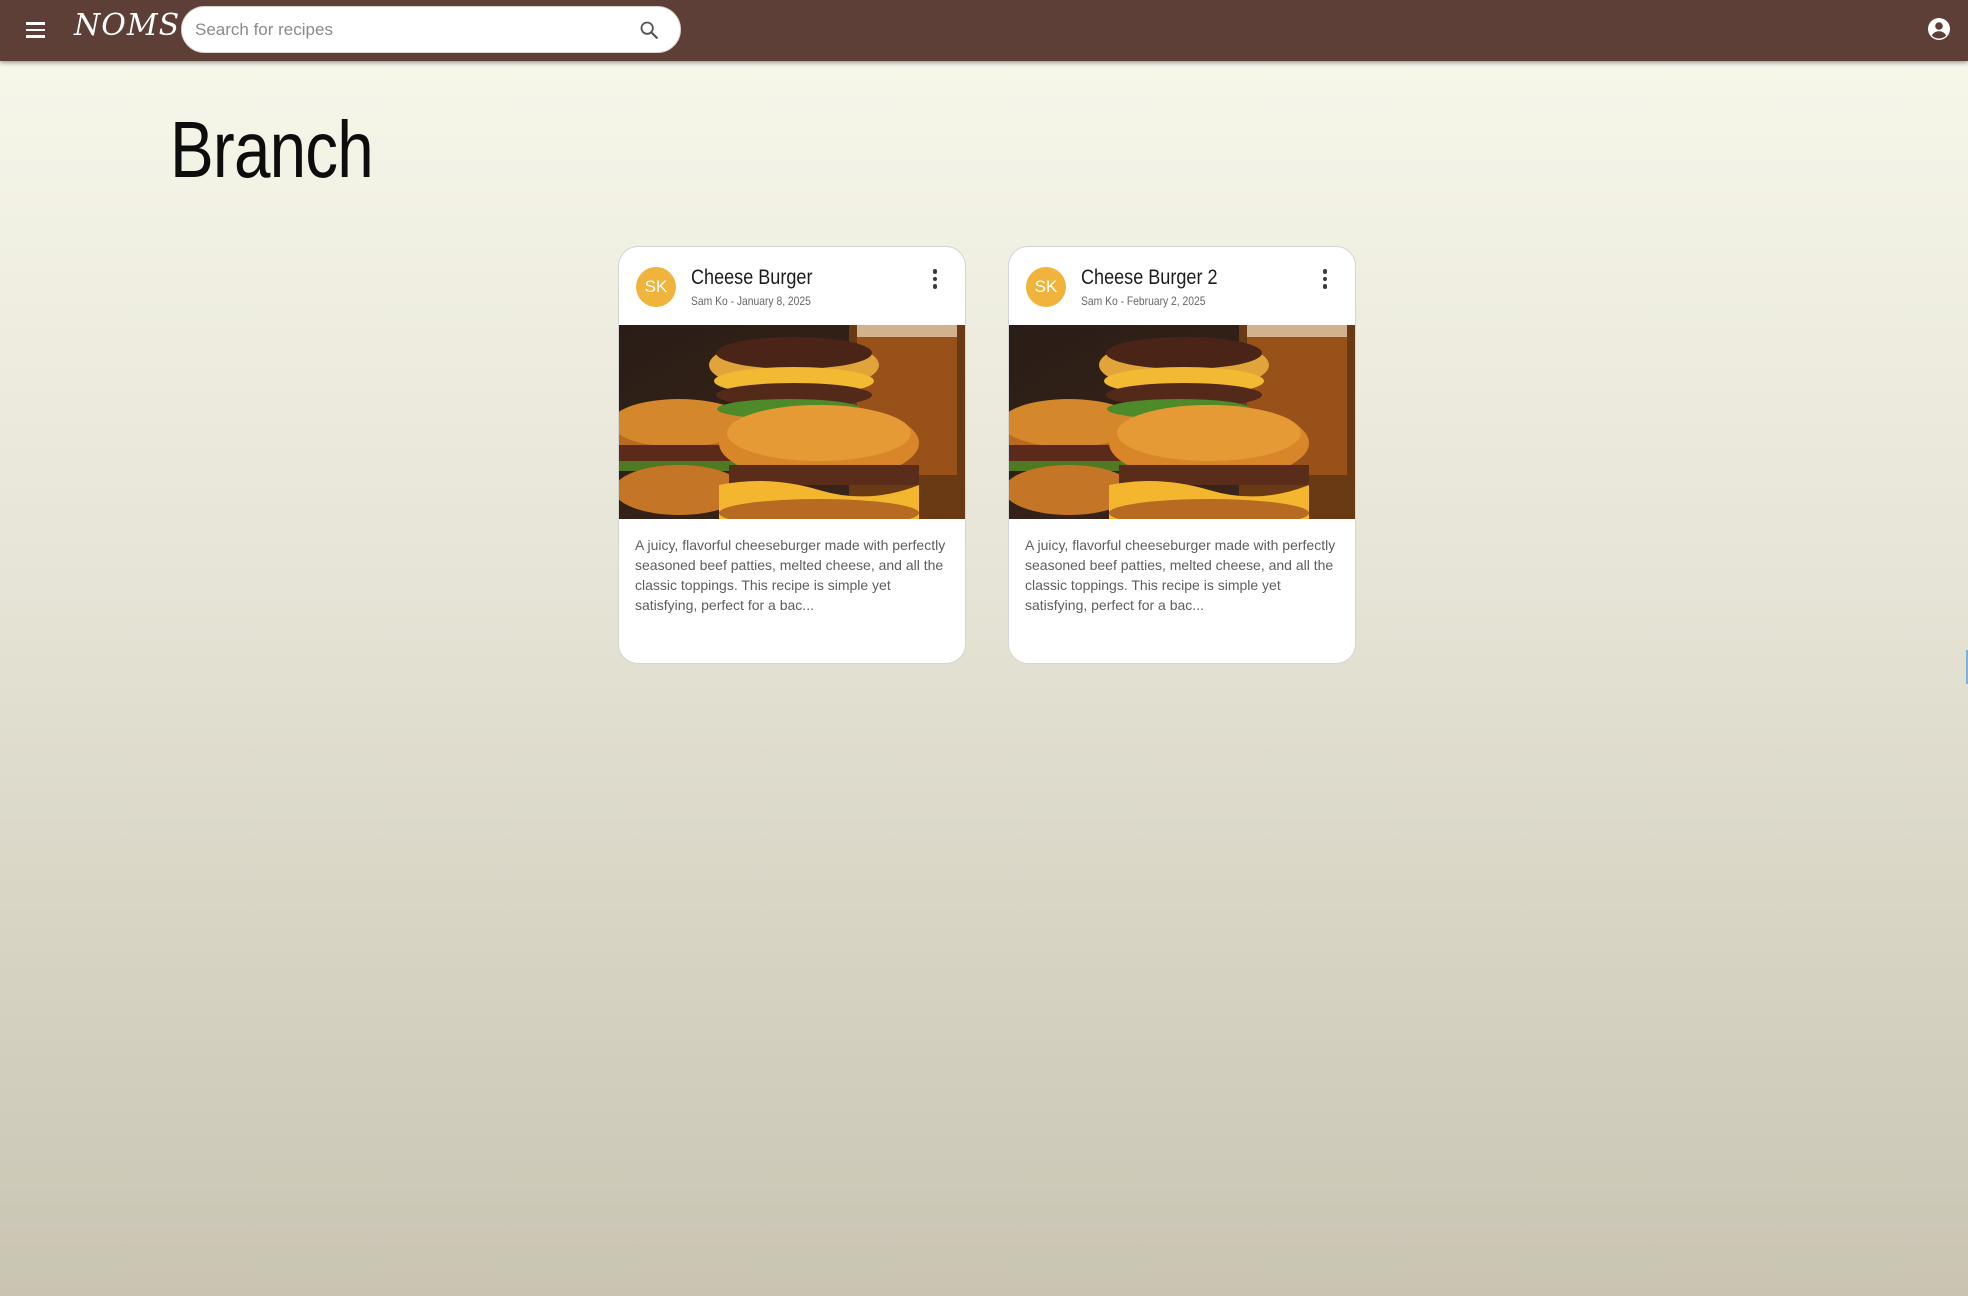 The width and height of the screenshot is (1968, 1296). Describe the element at coordinates (751, 278) in the screenshot. I see `recipe-title: Cheese Burger` at that location.